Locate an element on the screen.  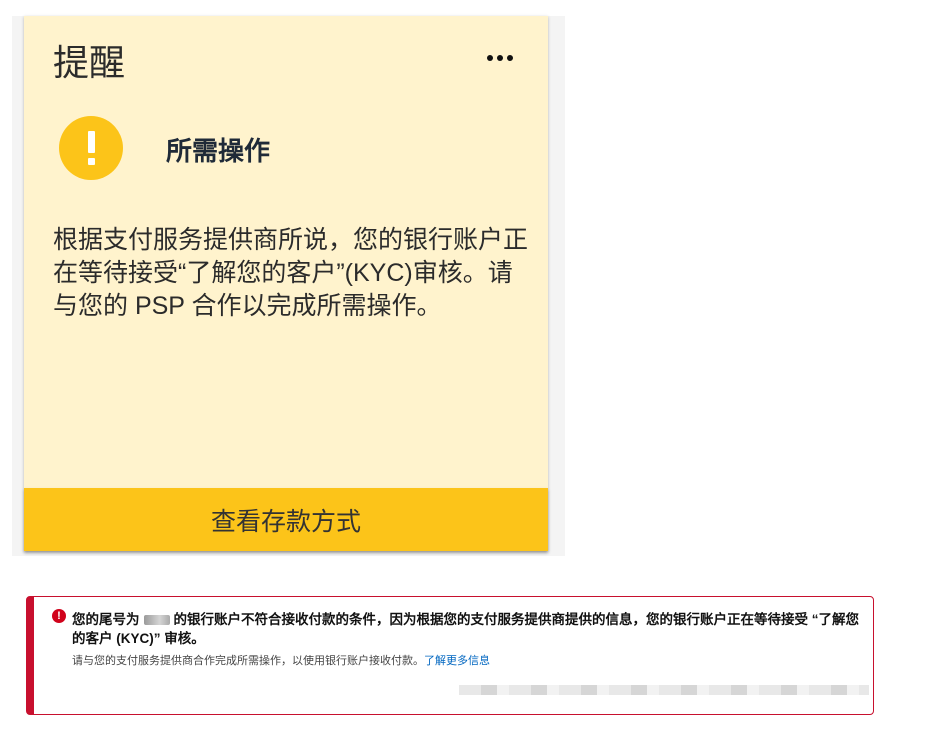
learn-more-link: 了解更多信息 is located at coordinates (457, 661).